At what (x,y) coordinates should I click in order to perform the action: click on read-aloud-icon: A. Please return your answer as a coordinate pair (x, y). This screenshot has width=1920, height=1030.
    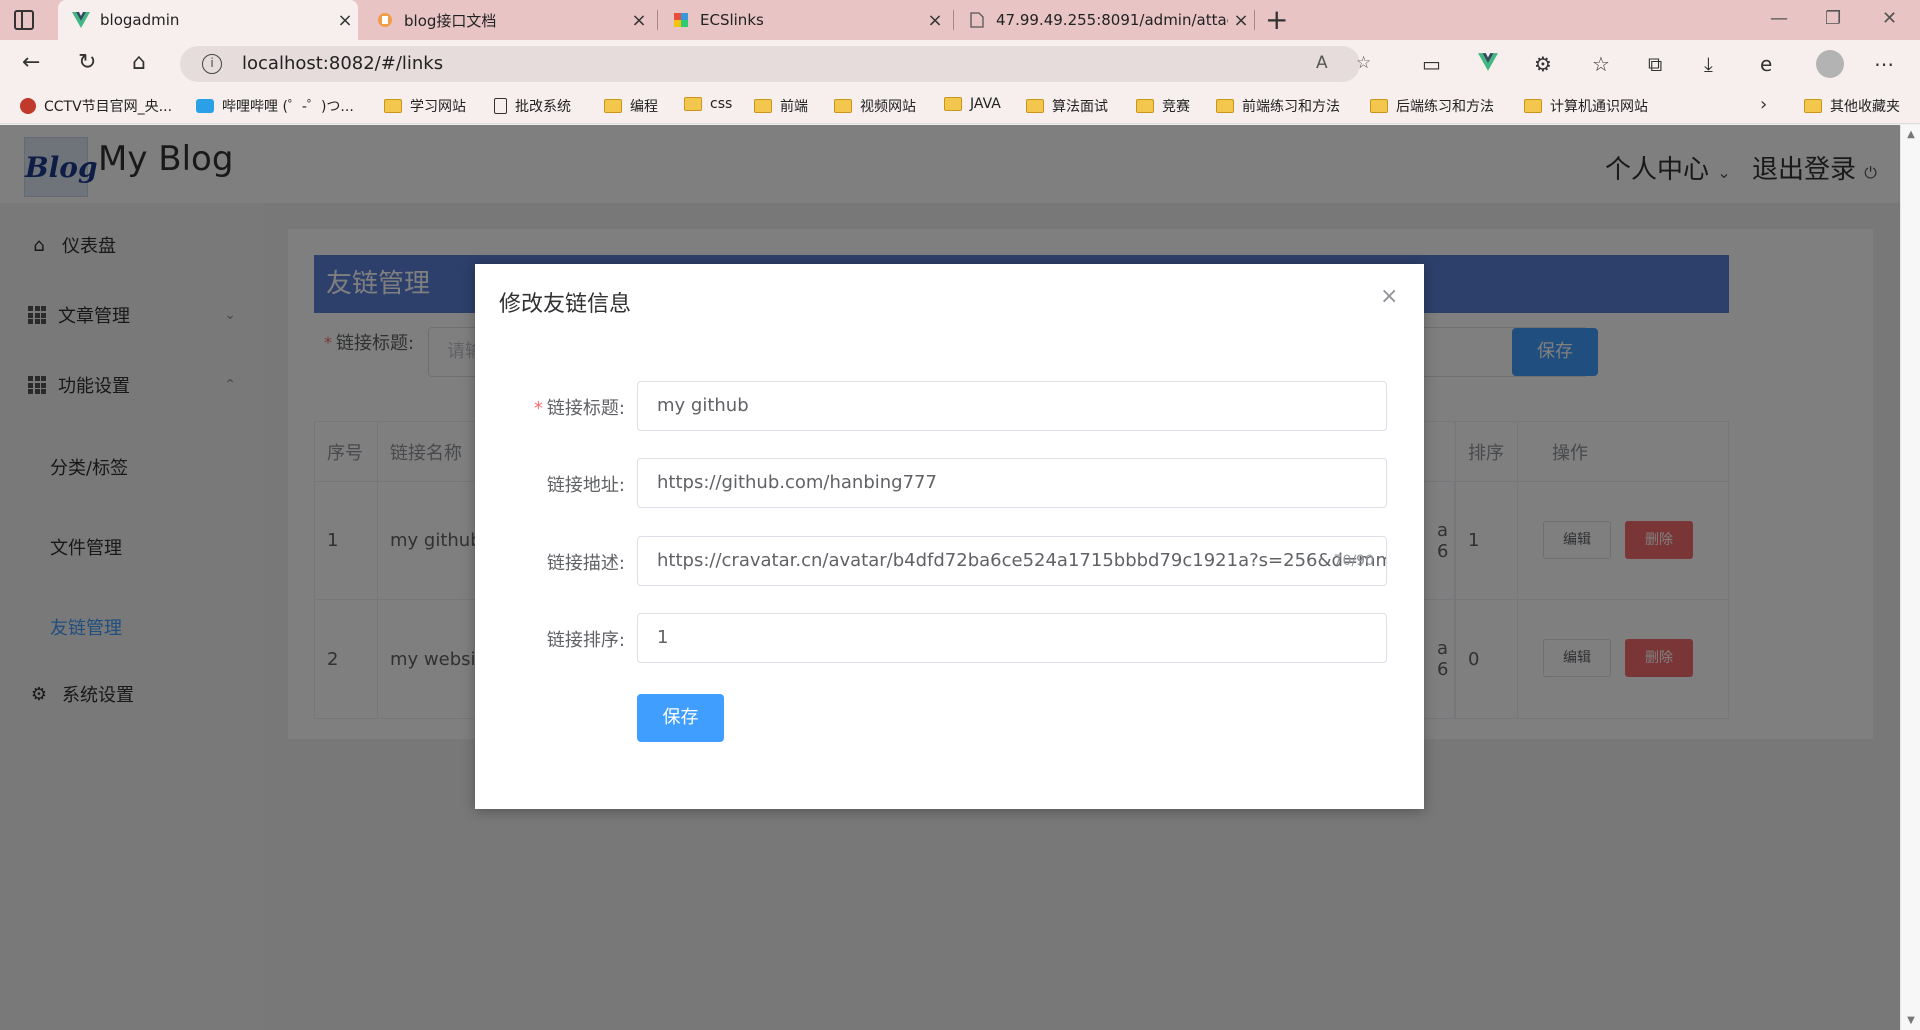
    Looking at the image, I should click on (1322, 63).